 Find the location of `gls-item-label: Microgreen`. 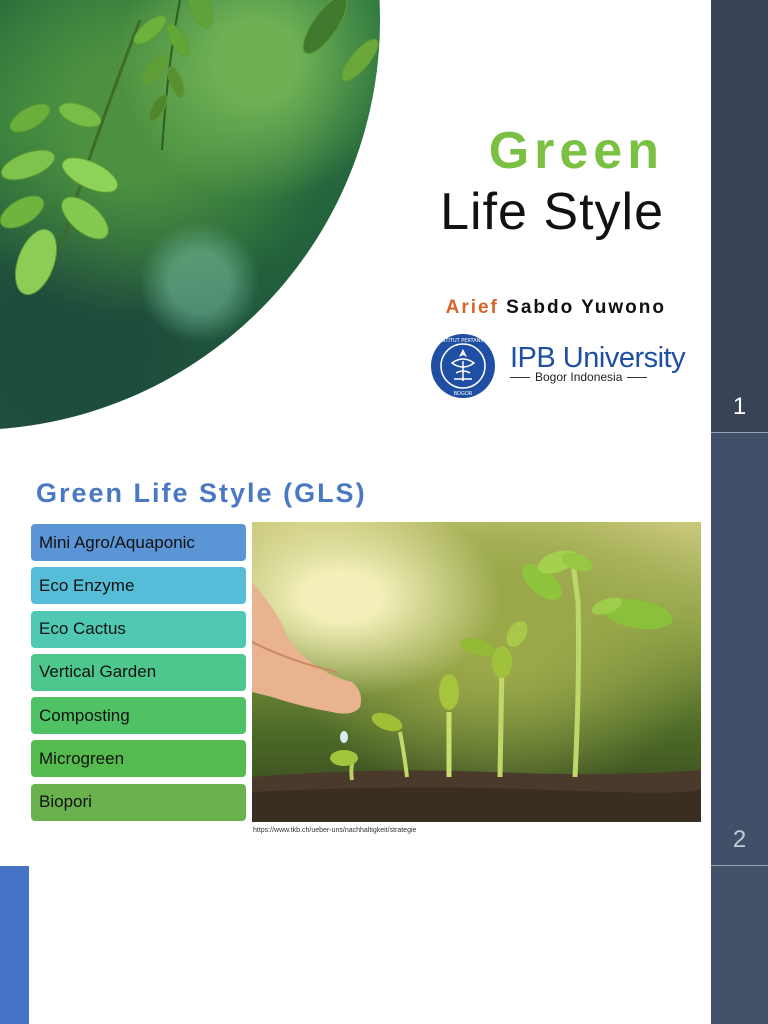

gls-item-label: Microgreen is located at coordinates (82, 758).